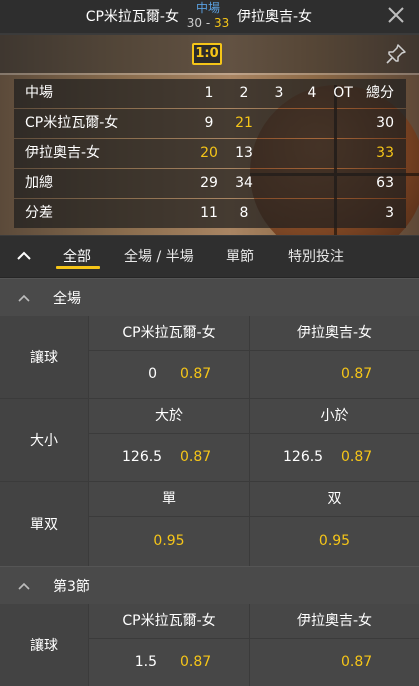 This screenshot has width=419, height=686. What do you see at coordinates (244, 123) in the screenshot?
I see `q2-score: 21` at bounding box center [244, 123].